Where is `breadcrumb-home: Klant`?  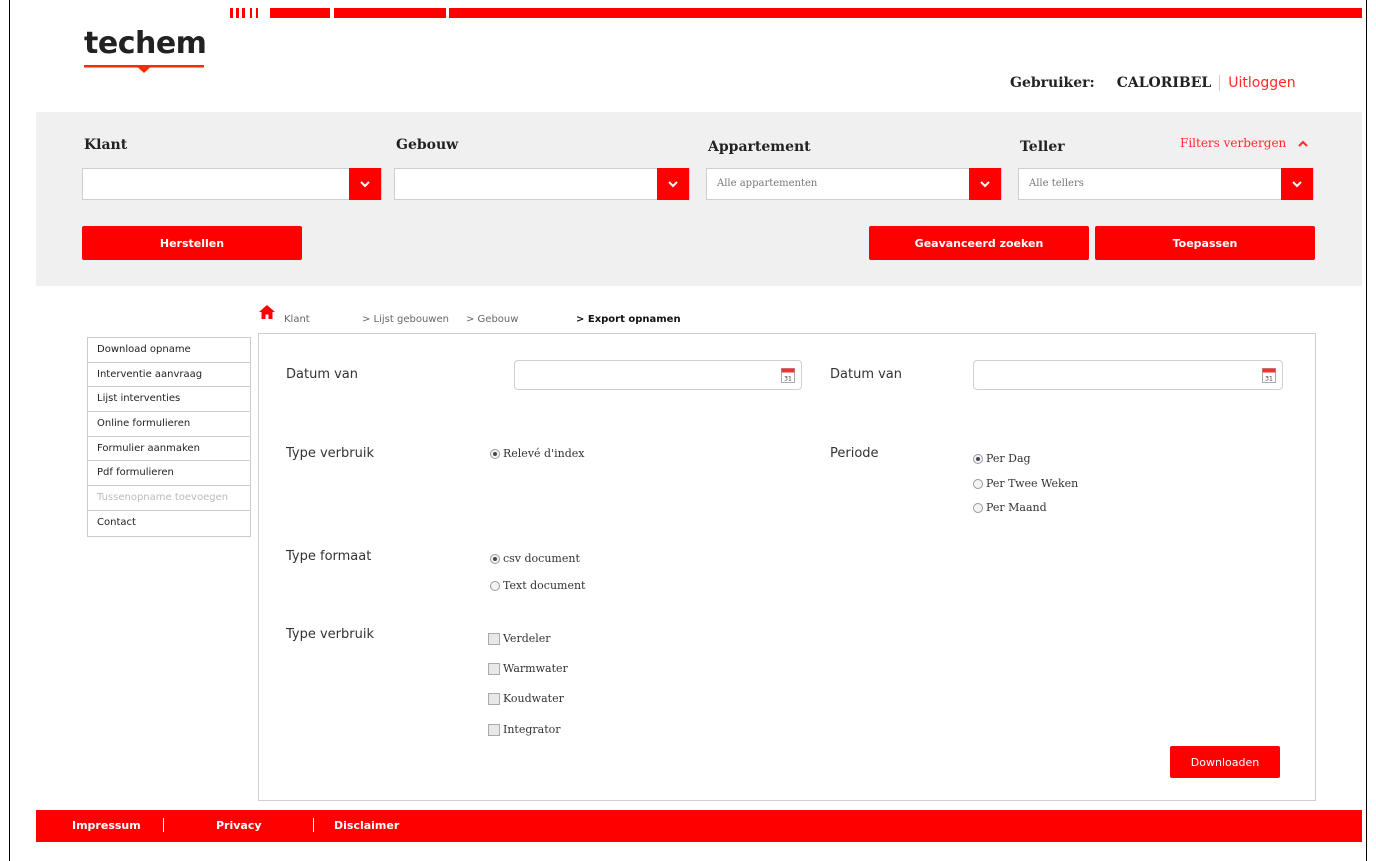 breadcrumb-home: Klant is located at coordinates (297, 319).